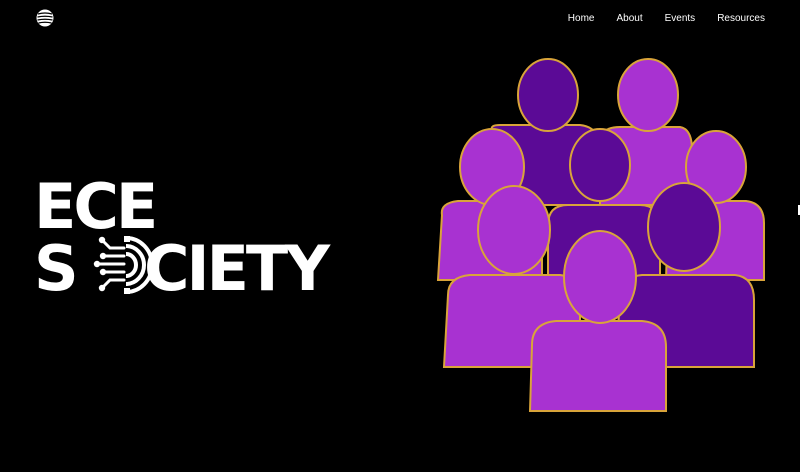 The width and height of the screenshot is (800, 472). I want to click on nav-events-link: Events, so click(680, 18).